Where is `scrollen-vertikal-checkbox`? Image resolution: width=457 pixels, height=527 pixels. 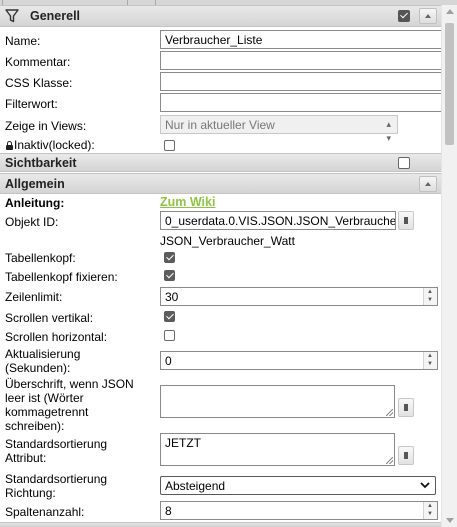 scrollen-vertikal-checkbox is located at coordinates (169, 316).